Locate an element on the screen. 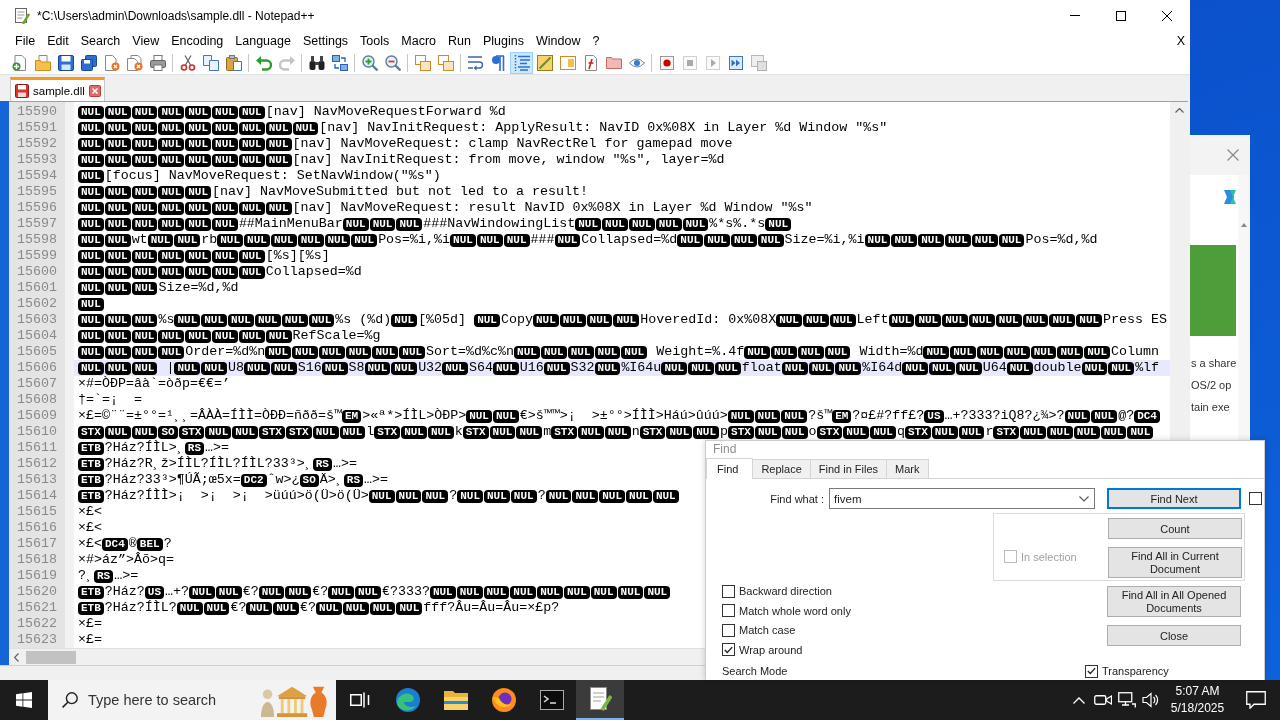 The image size is (1280, 720). notepad-icon is located at coordinates (22, 15).